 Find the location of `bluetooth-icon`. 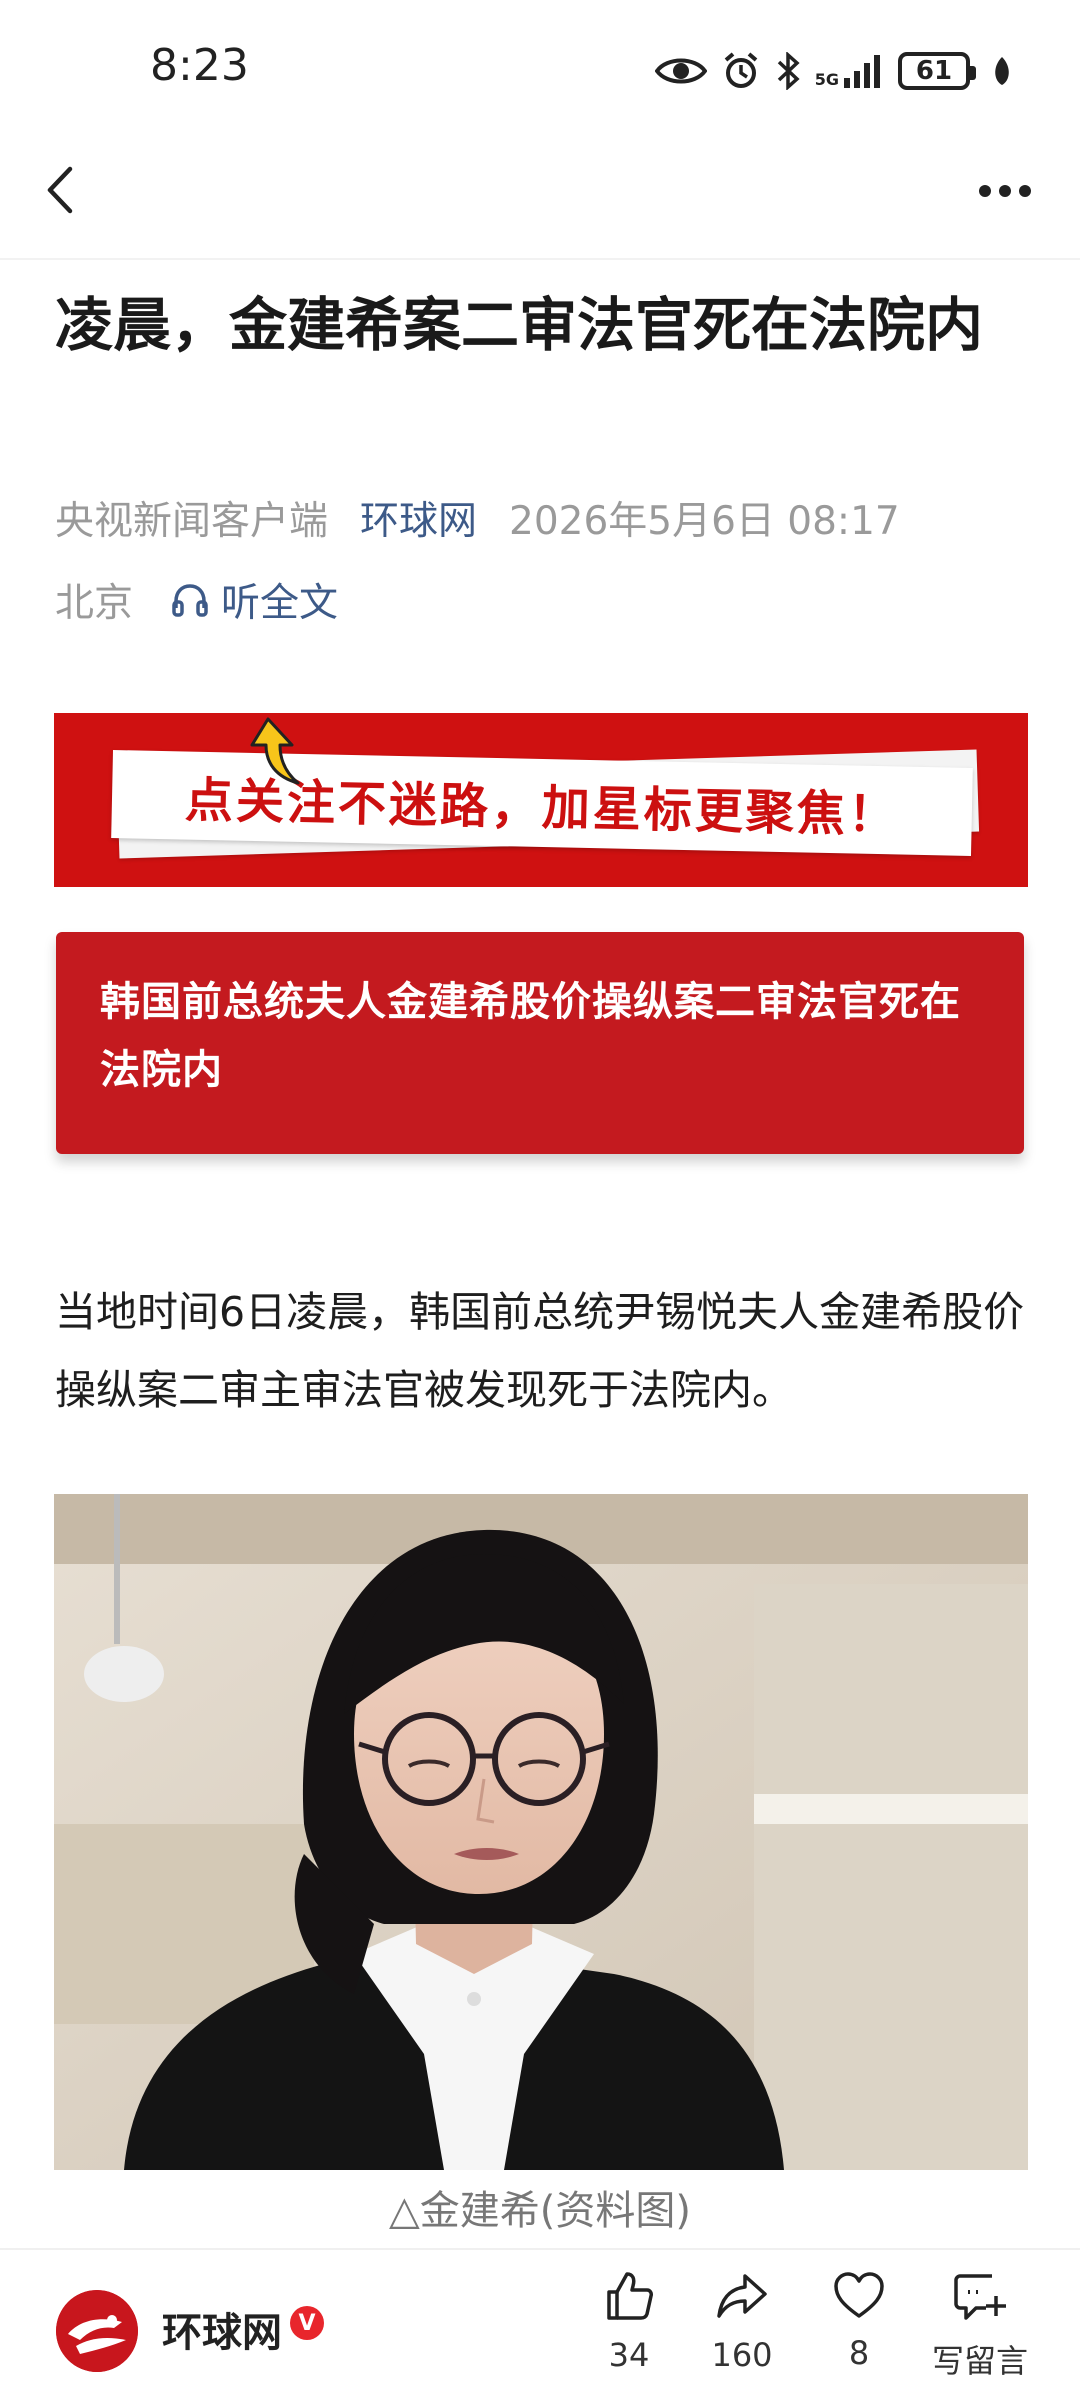

bluetooth-icon is located at coordinates (788, 71).